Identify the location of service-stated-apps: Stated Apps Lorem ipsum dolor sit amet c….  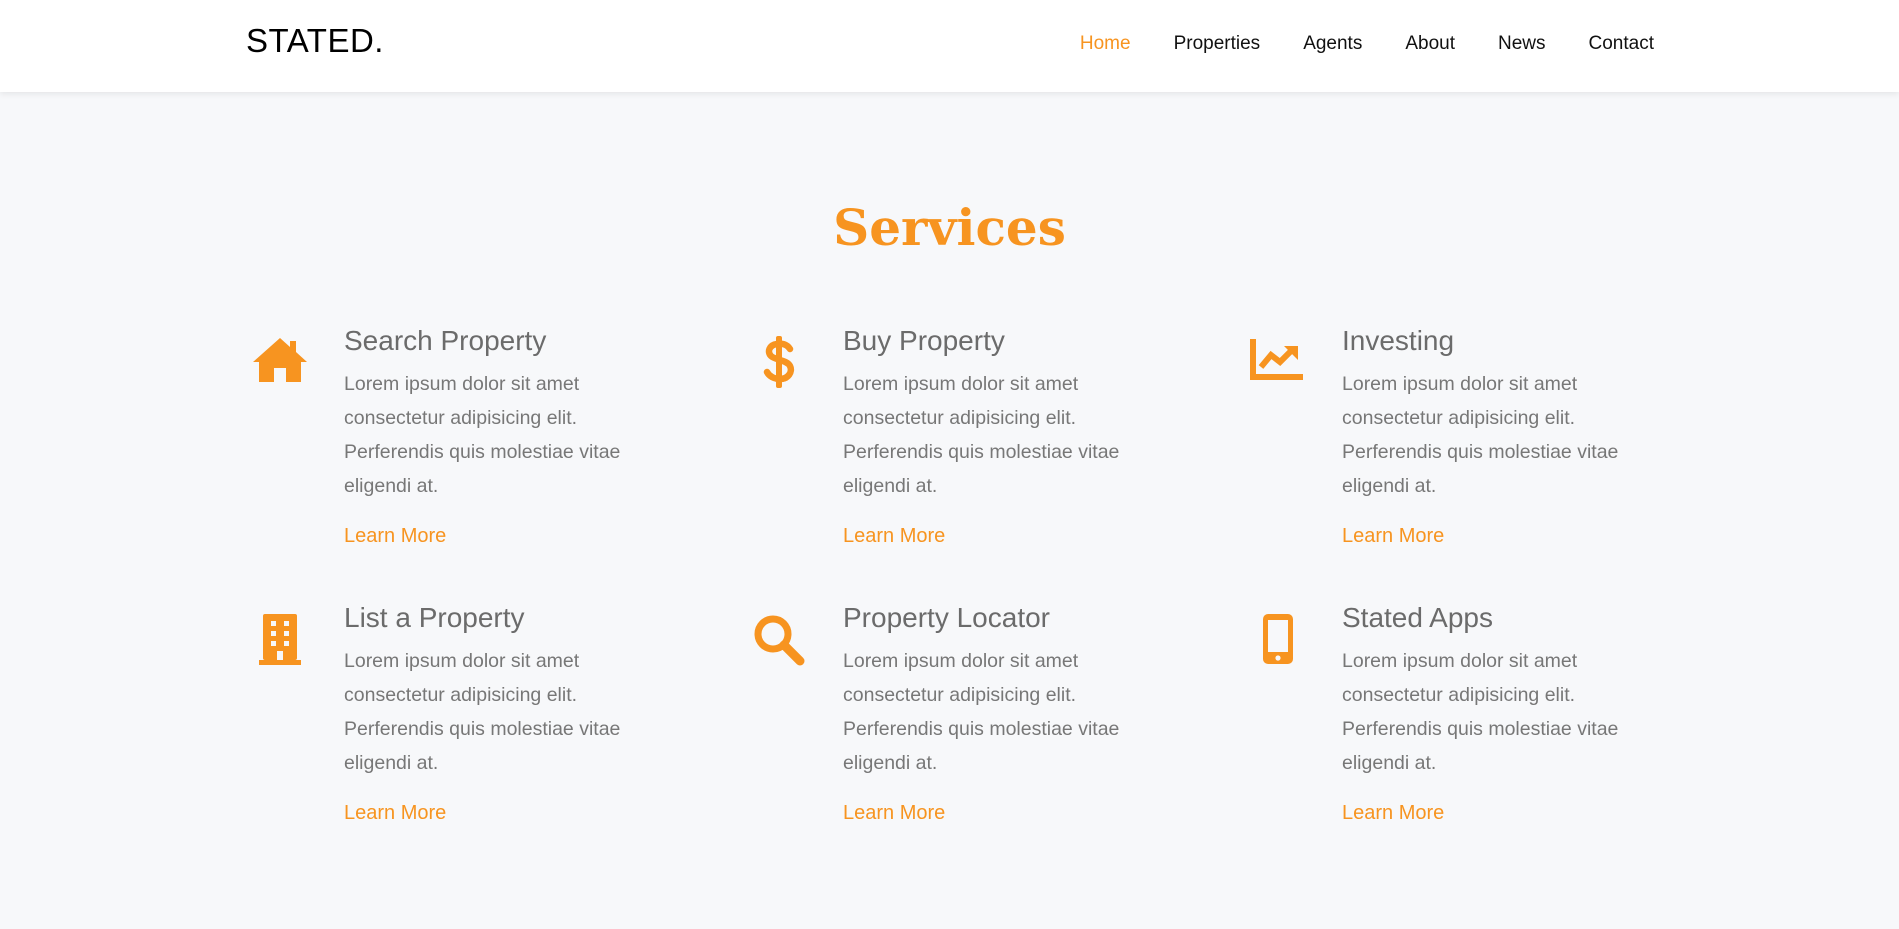
(1456, 722).